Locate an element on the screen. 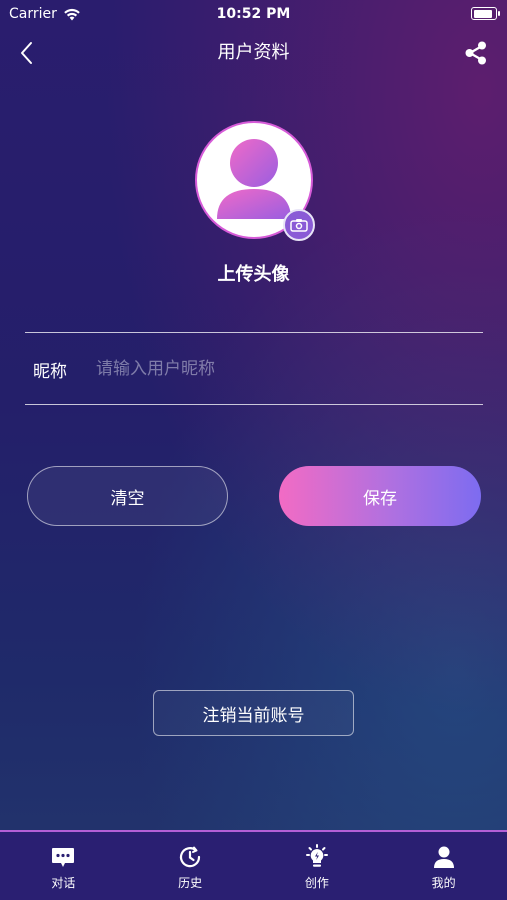 This screenshot has height=900, width=507. avatar-upload is located at coordinates (255, 181).